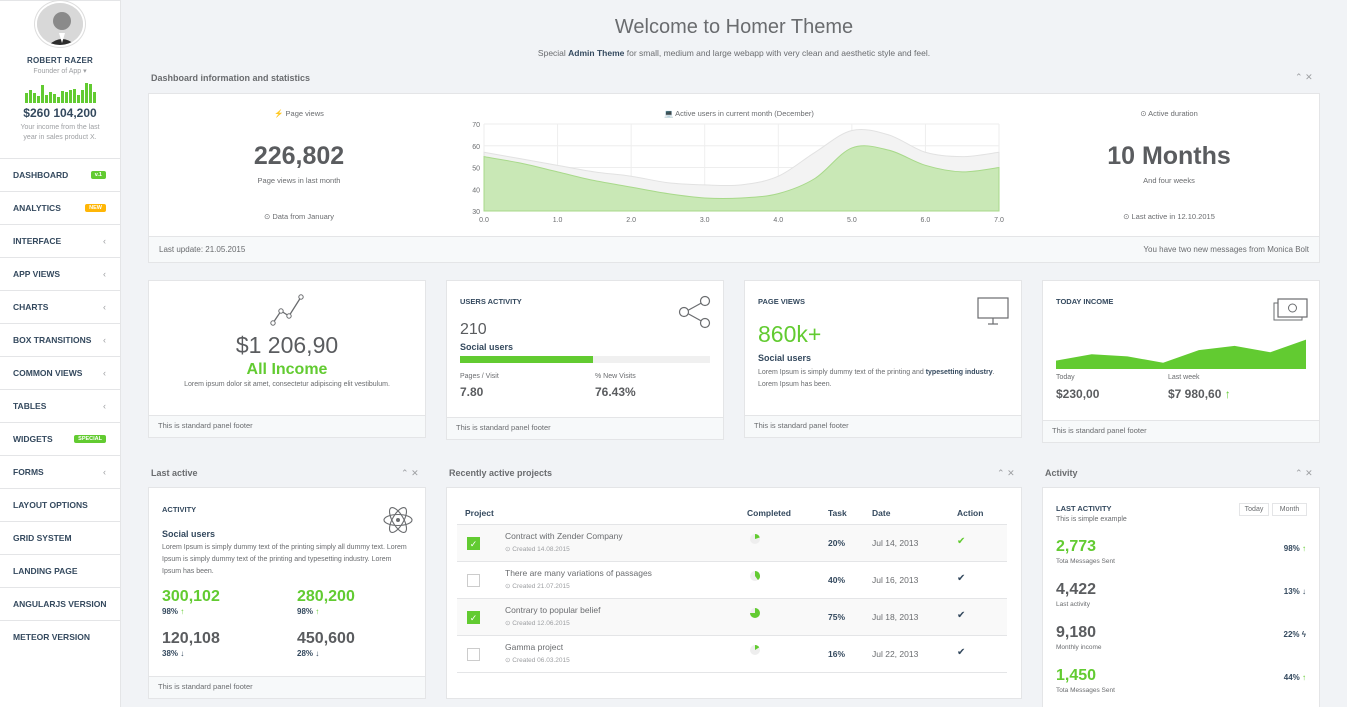 The image size is (1347, 707). I want to click on nav-item-common-views: COMMON VIEWS ‹, so click(60, 372).